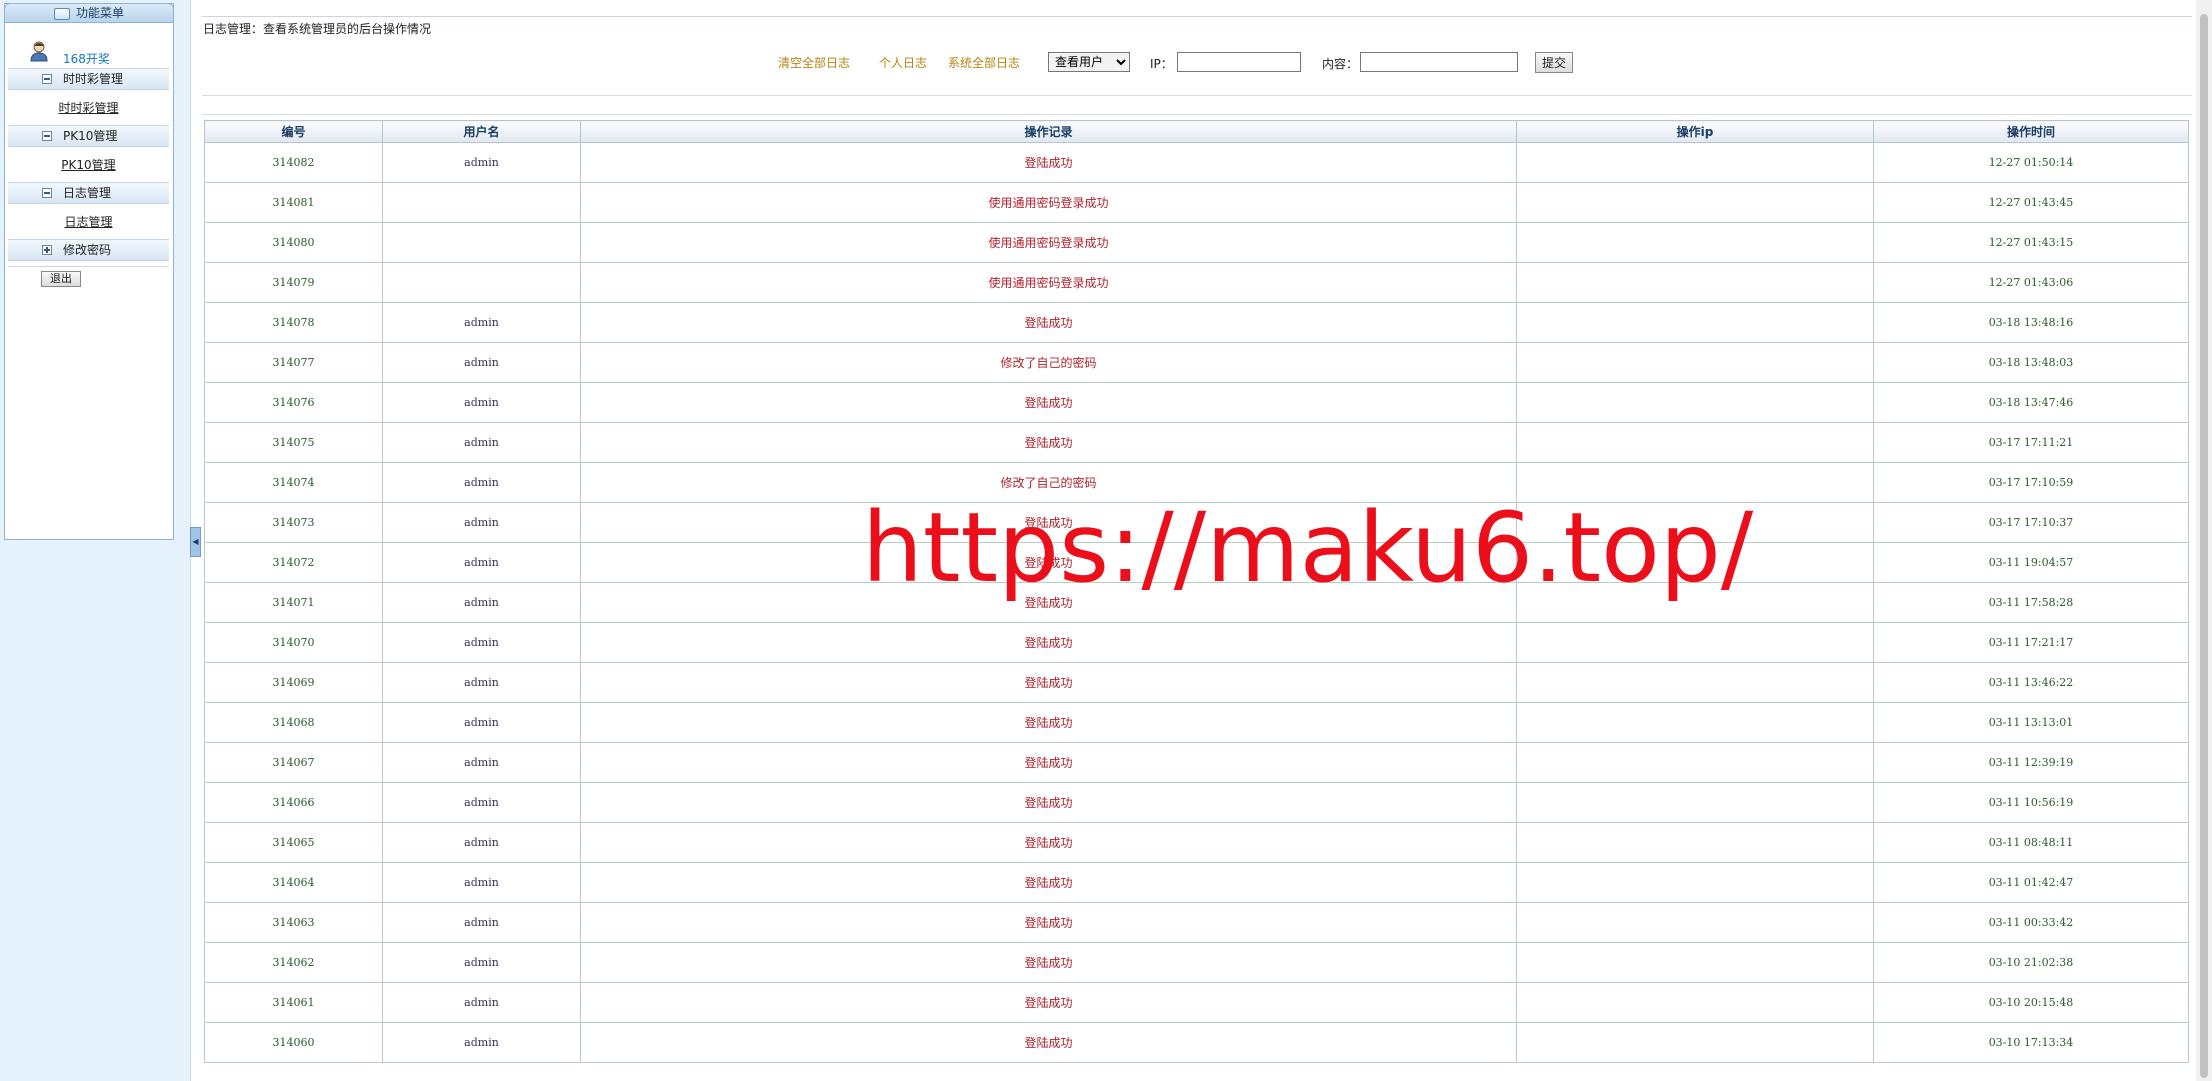 This screenshot has height=1081, width=2212. Describe the element at coordinates (481, 202) in the screenshot. I see `cell-username` at that location.